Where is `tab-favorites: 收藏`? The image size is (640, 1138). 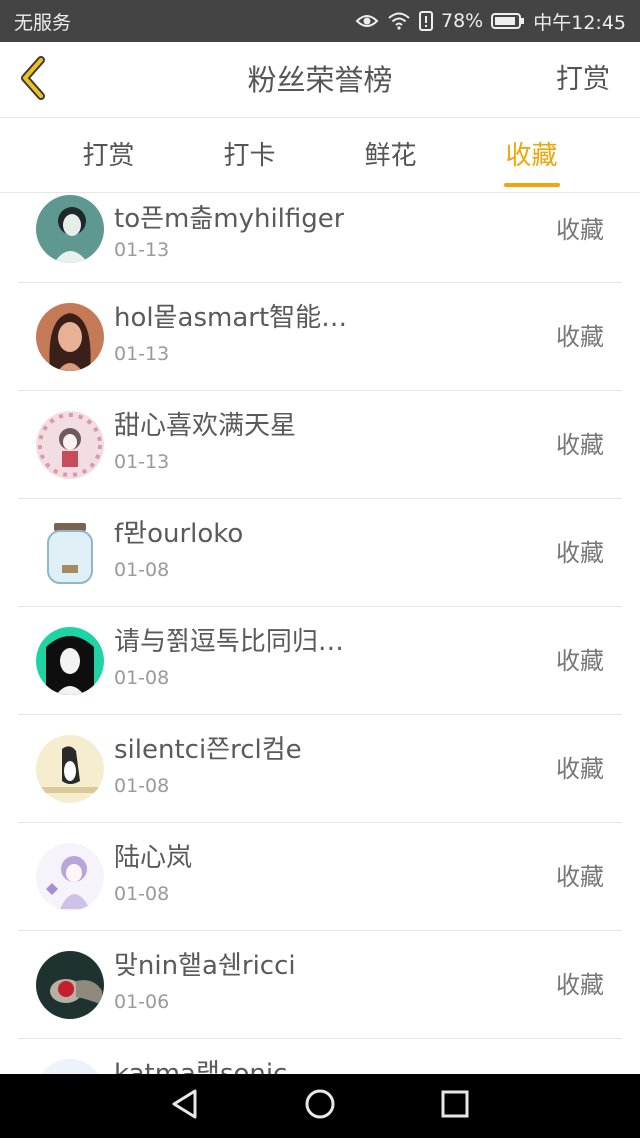 tab-favorites: 收藏 is located at coordinates (532, 155).